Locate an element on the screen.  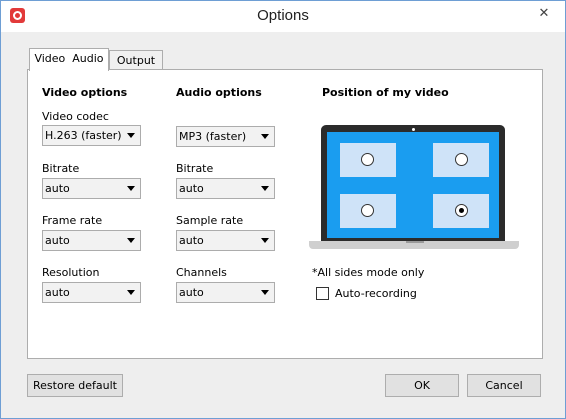
position-top-left is located at coordinates (368, 160).